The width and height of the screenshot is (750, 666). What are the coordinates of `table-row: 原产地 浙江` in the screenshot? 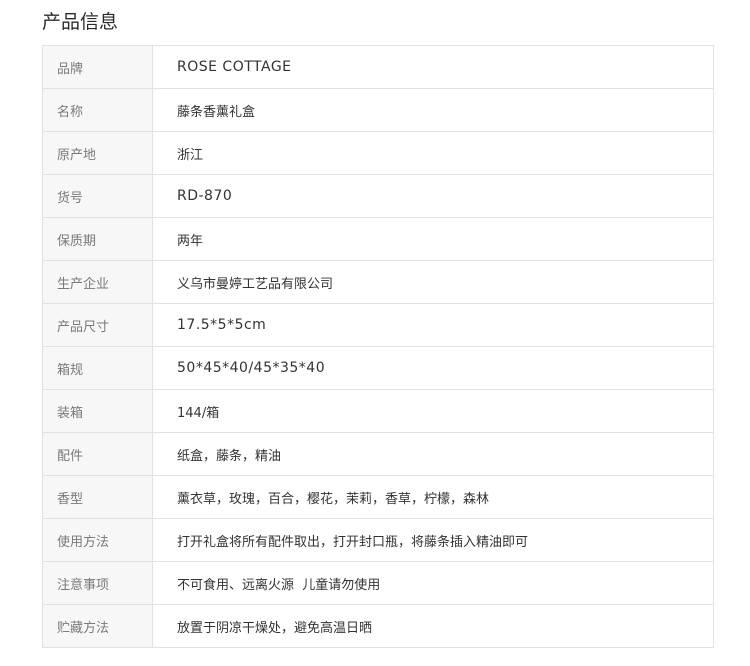 It's located at (378, 153).